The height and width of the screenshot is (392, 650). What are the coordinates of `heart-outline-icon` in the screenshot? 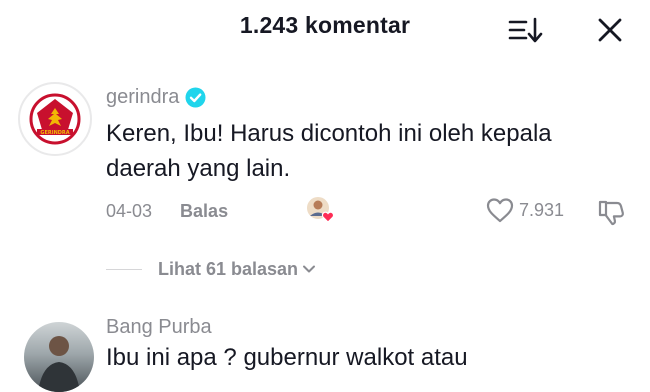 It's located at (500, 210).